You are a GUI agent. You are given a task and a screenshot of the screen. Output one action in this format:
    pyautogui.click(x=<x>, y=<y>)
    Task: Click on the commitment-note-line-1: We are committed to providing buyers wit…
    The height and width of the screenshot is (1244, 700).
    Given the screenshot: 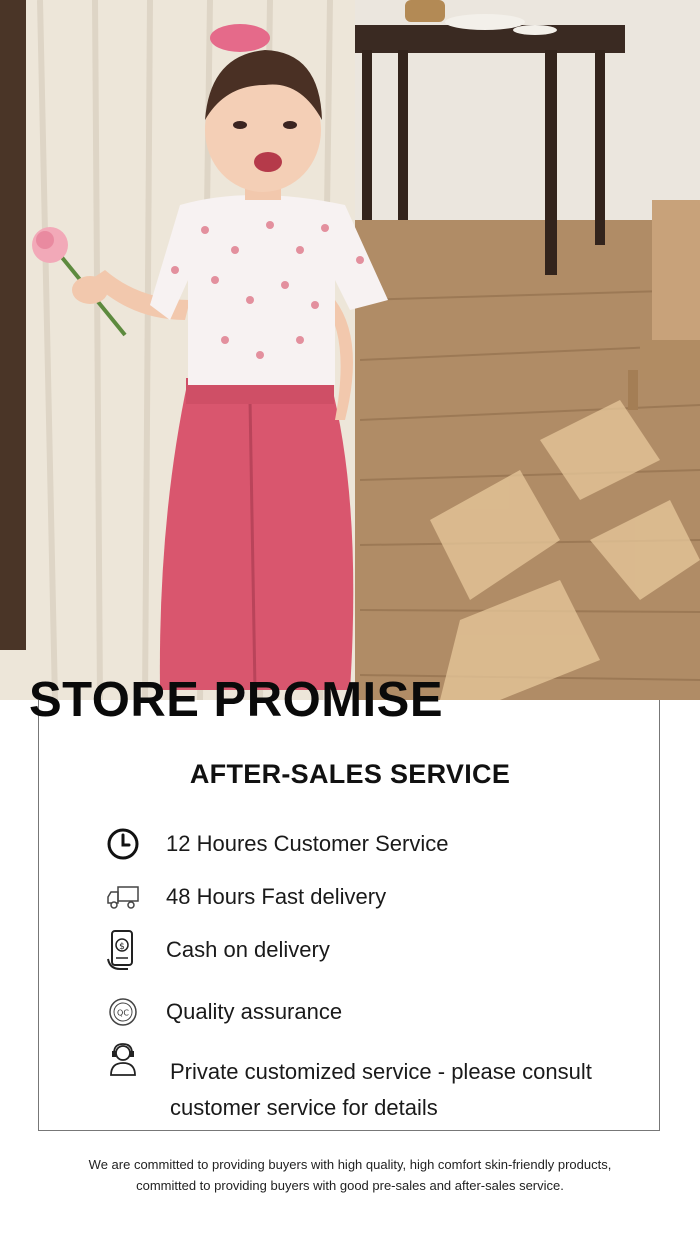 What is the action you would take?
    pyautogui.click(x=350, y=1164)
    